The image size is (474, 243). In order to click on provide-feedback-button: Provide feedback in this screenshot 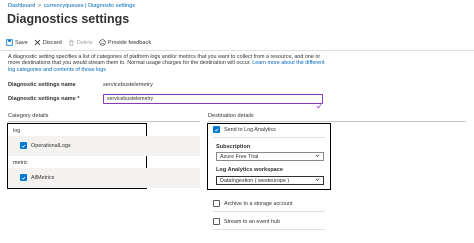, I will do `click(125, 42)`.